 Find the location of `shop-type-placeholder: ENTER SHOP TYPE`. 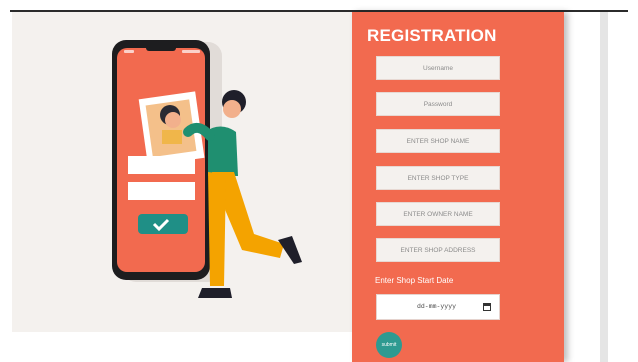

shop-type-placeholder: ENTER SHOP TYPE is located at coordinates (438, 178).